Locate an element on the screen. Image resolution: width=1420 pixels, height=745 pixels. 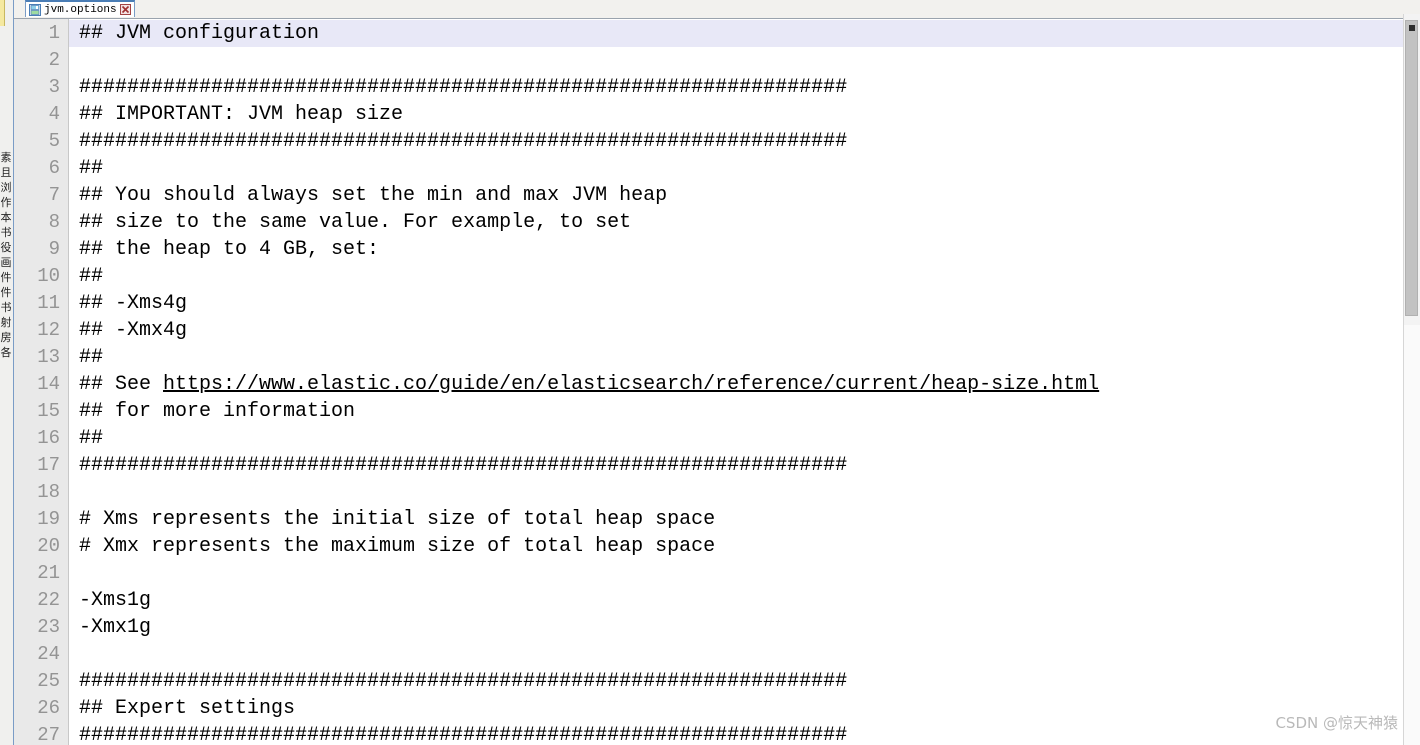
line-number: 12 is located at coordinates (48, 330).